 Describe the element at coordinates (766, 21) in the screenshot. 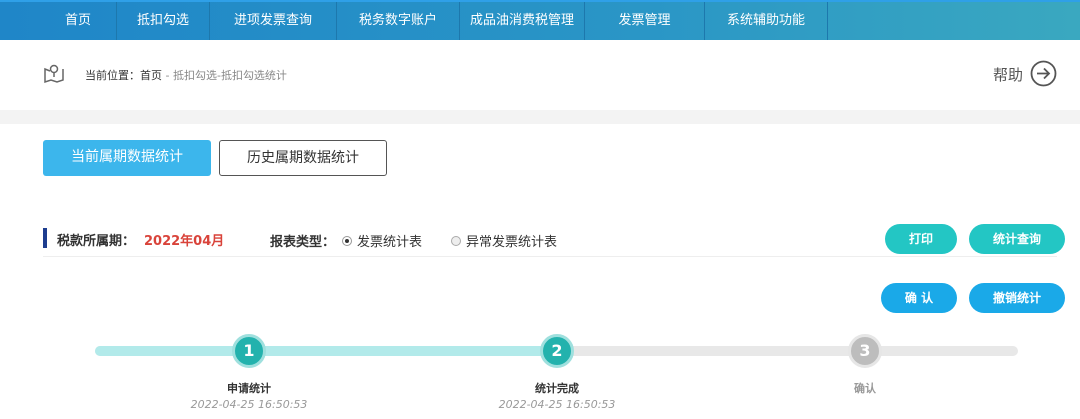

I see `nav-system-tools: 系统辅助功能` at that location.